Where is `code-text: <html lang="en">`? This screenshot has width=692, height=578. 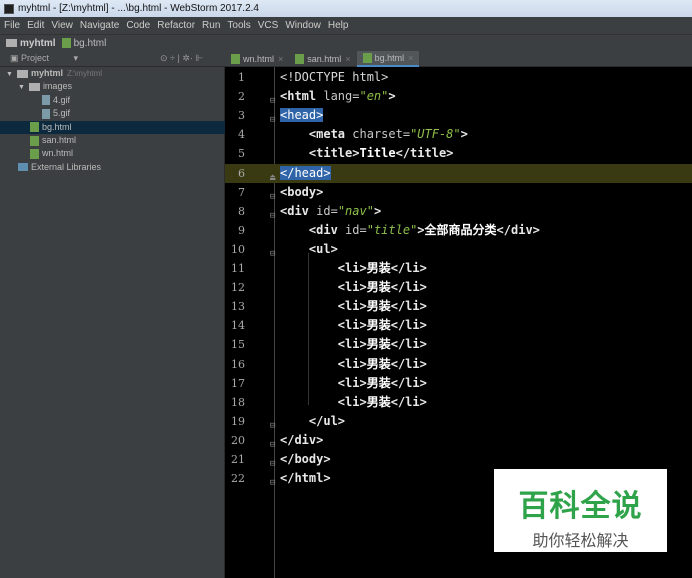
code-text: <html lang="en"> is located at coordinates (338, 96).